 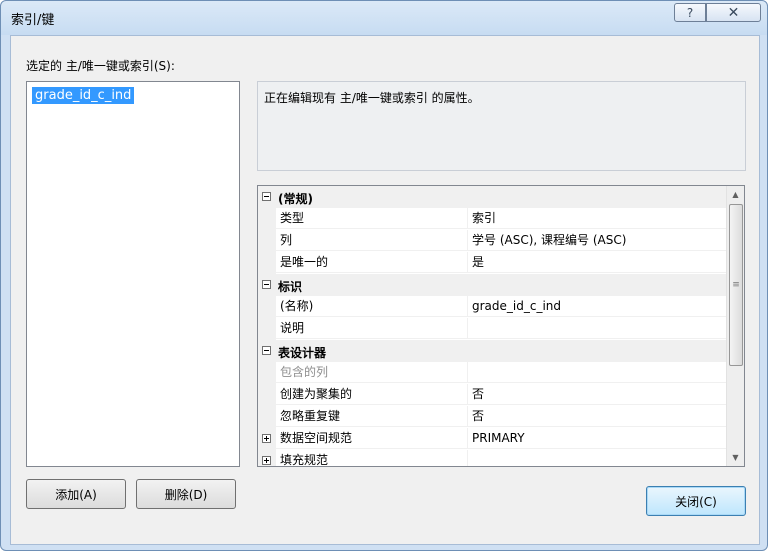 I want to click on category-general: (常规), so click(x=492, y=197).